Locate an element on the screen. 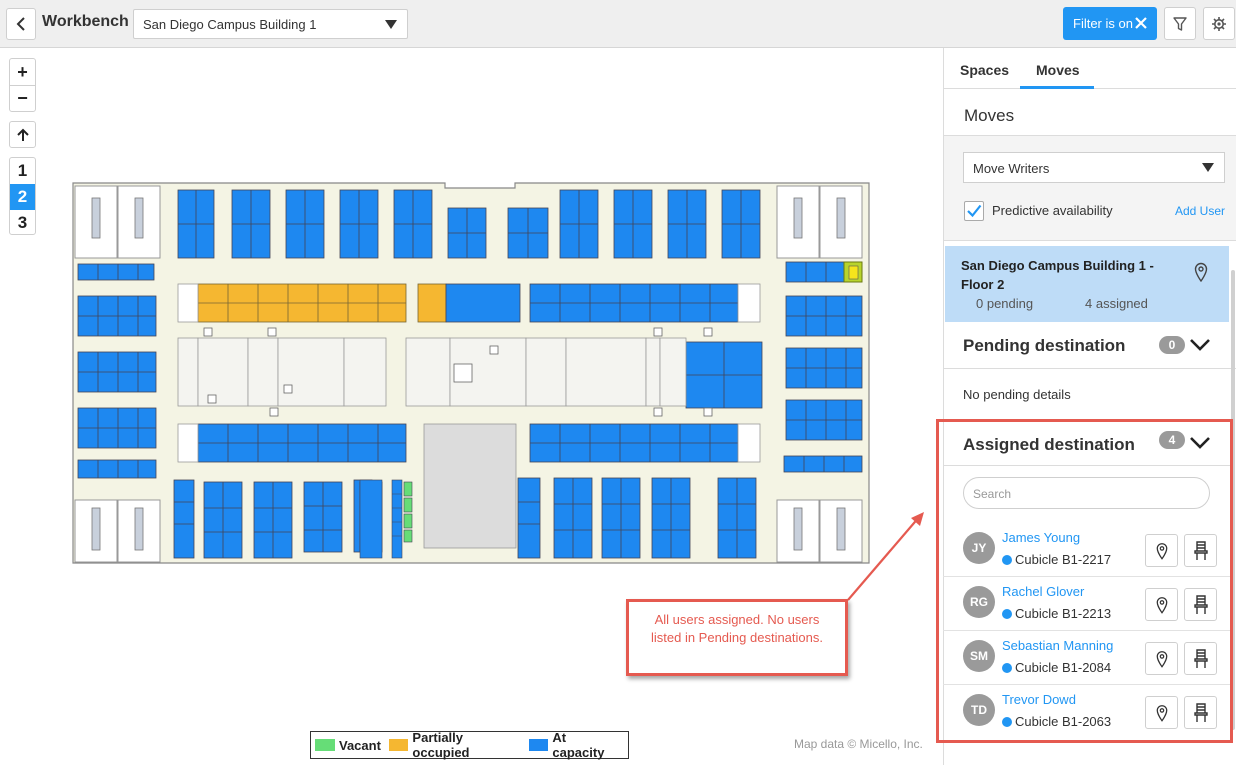 Image resolution: width=1236 pixels, height=765 pixels. capacity-swatch is located at coordinates (538, 745).